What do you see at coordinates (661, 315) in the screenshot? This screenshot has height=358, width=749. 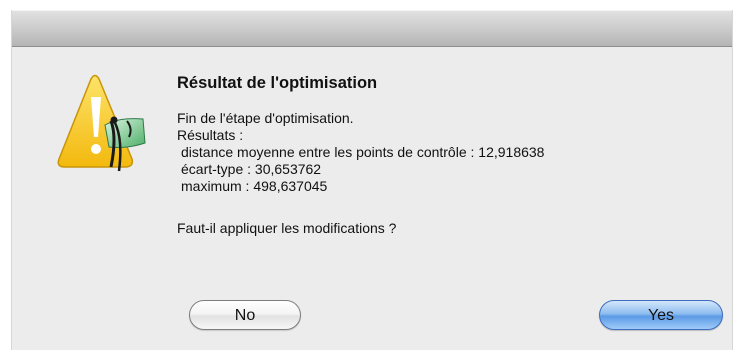 I see `yes-button: Yes` at bounding box center [661, 315].